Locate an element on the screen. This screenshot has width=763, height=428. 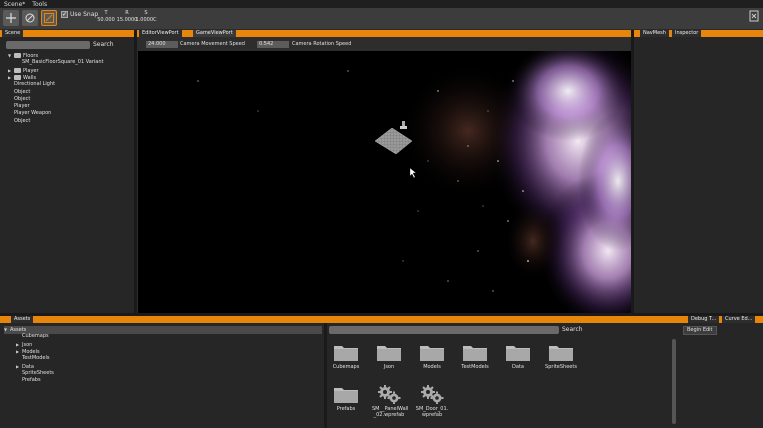
assets-search-label: Search is located at coordinates (572, 329).